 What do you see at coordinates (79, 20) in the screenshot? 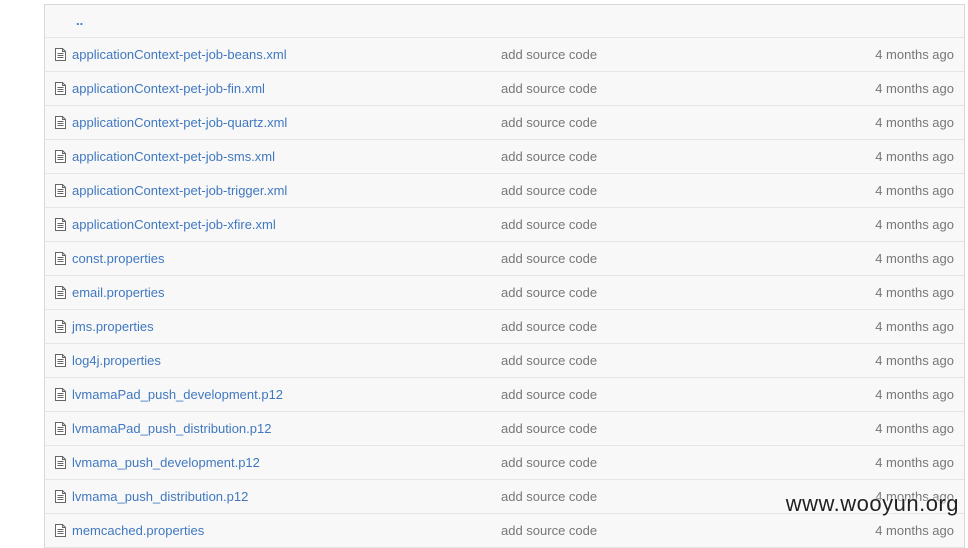
I see `up-directory-link: ..` at bounding box center [79, 20].